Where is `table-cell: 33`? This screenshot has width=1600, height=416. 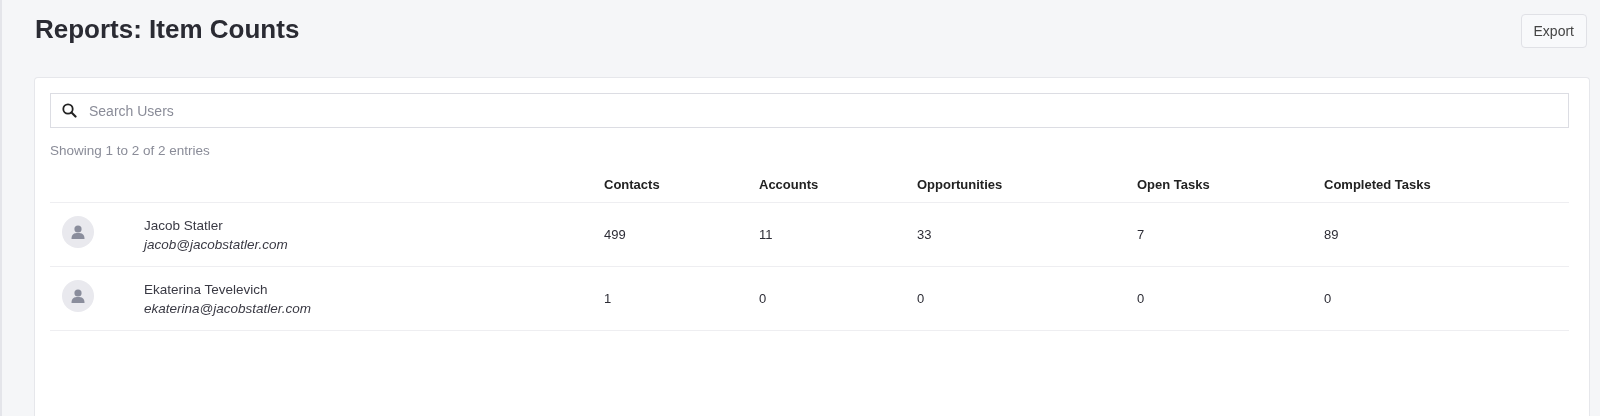 table-cell: 33 is located at coordinates (924, 234).